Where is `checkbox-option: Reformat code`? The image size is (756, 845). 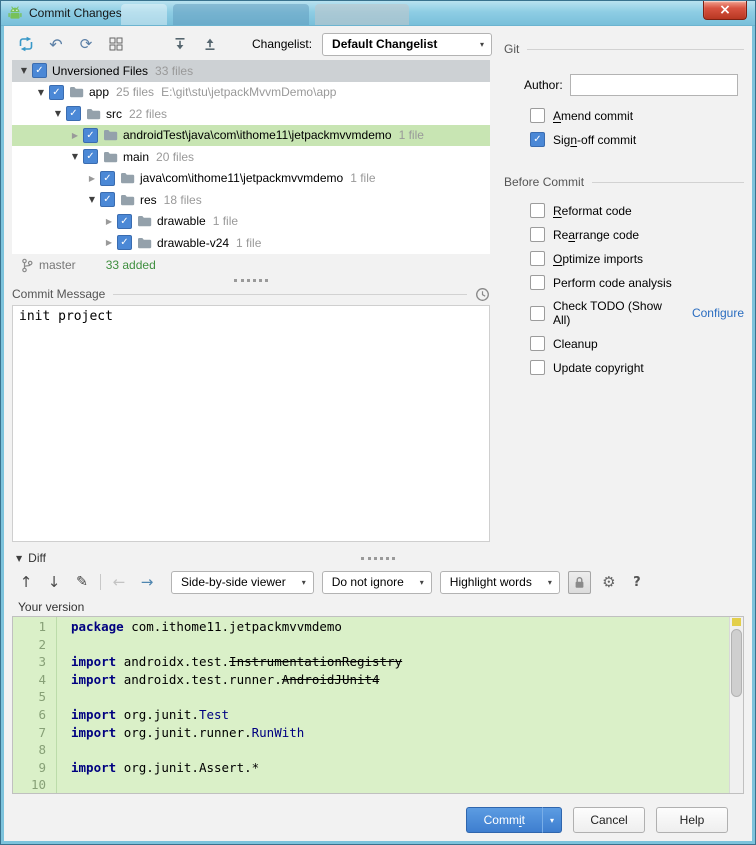 checkbox-option: Reformat code is located at coordinates (637, 210).